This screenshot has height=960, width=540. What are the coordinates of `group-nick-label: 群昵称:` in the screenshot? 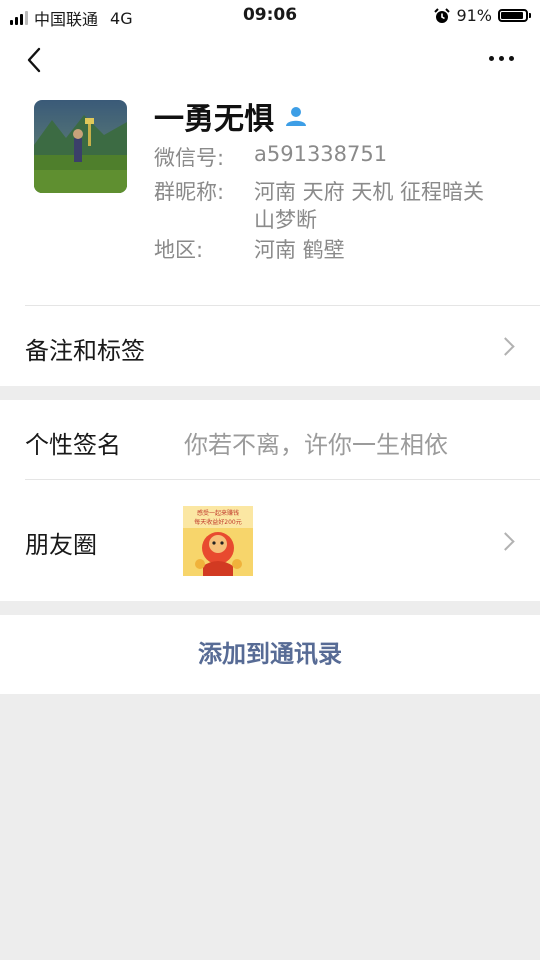 It's located at (189, 192).